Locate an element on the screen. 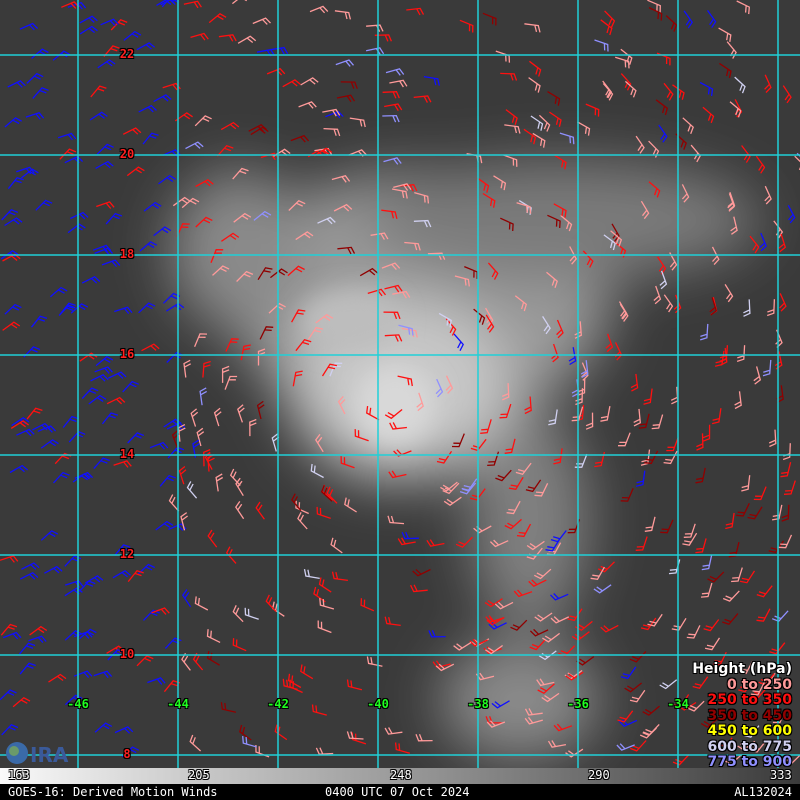 Image resolution: width=800 pixels, height=800 pixels. legend-item: 0 to 250 is located at coordinates (759, 684).